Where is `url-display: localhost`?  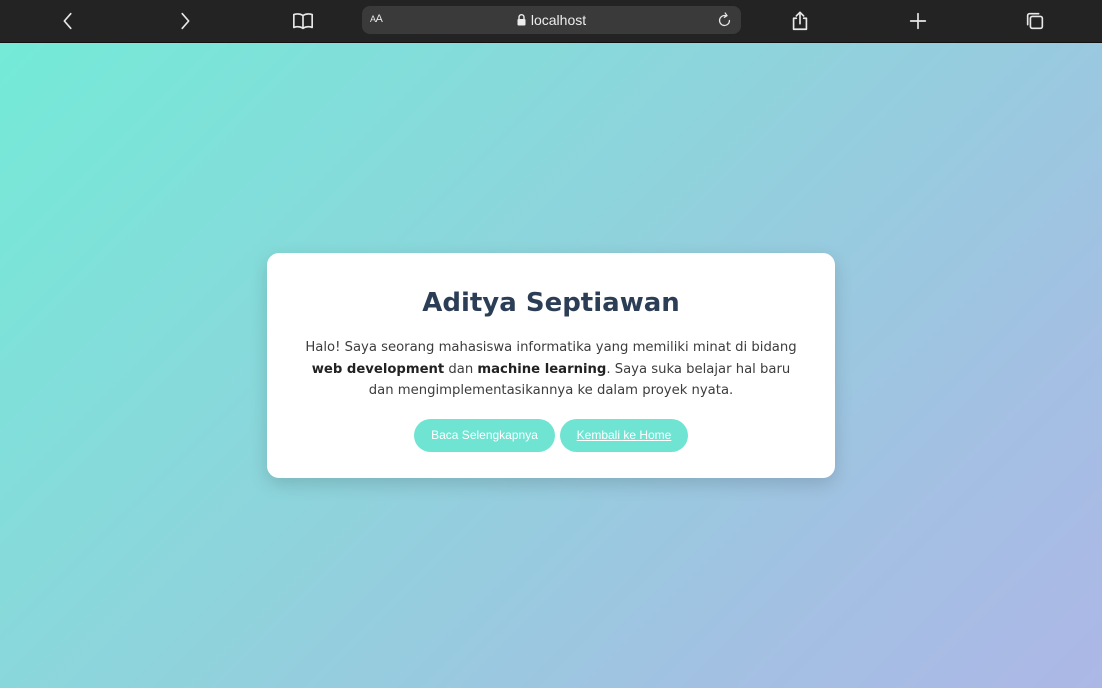 url-display: localhost is located at coordinates (551, 20).